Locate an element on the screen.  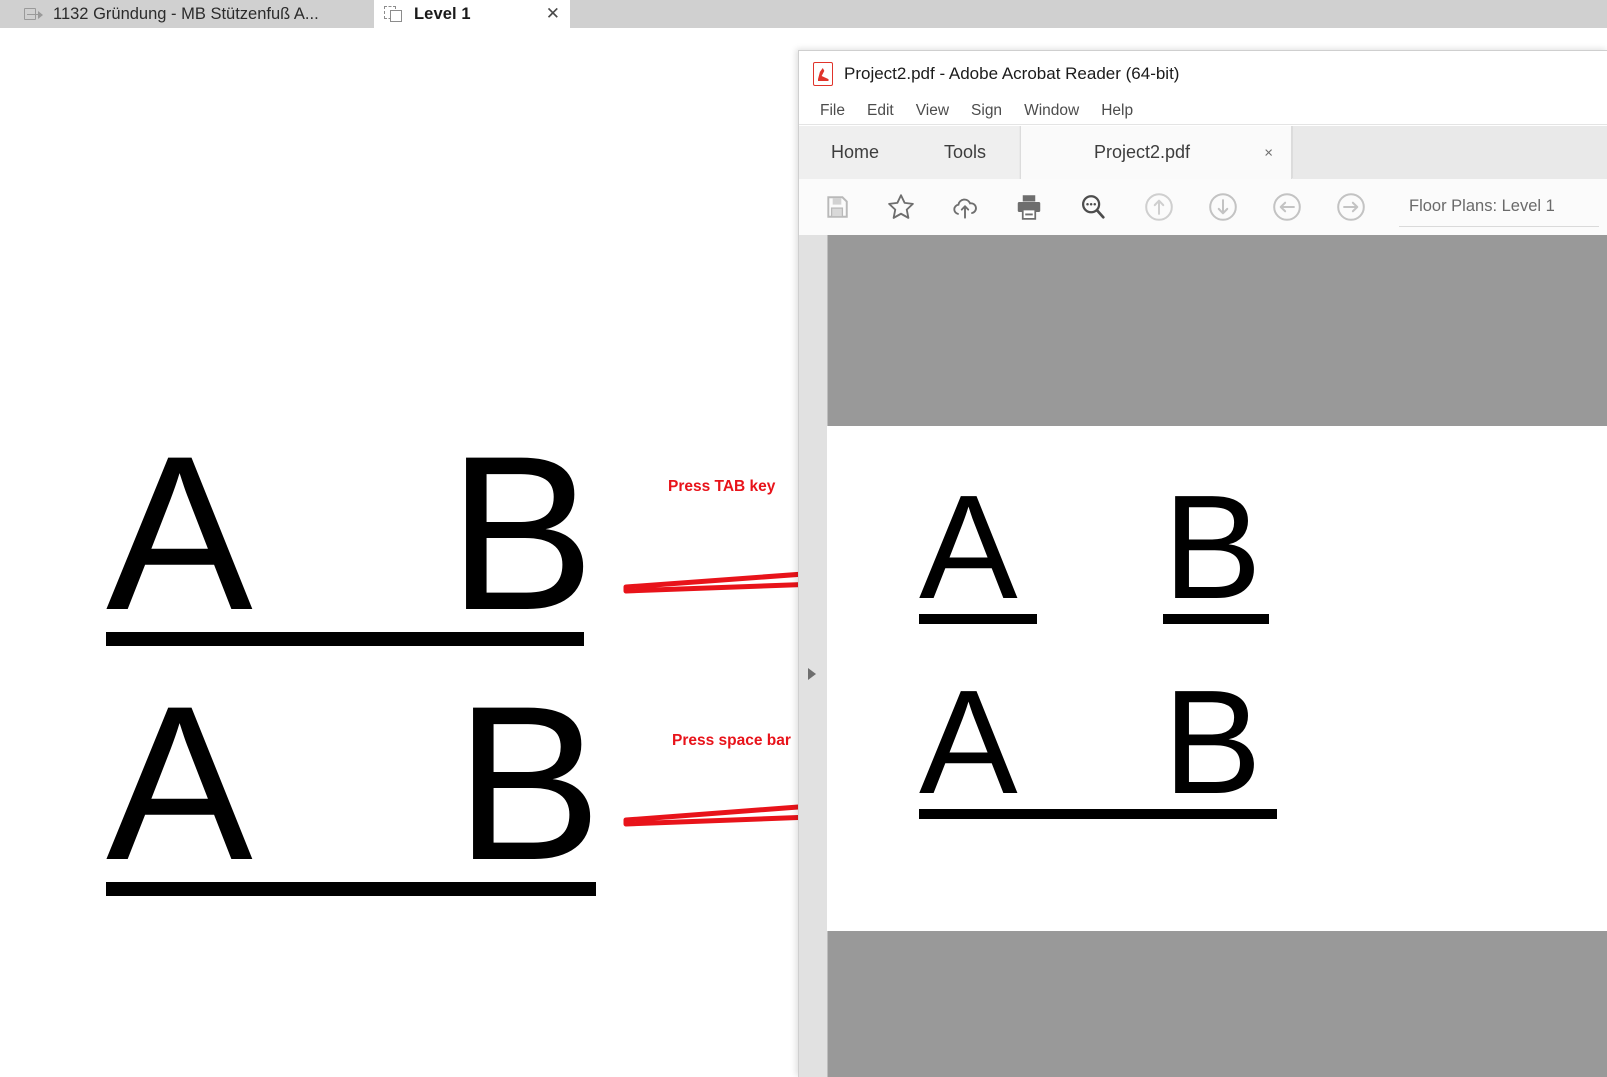
menu-item-sign: Sign is located at coordinates (986, 111).